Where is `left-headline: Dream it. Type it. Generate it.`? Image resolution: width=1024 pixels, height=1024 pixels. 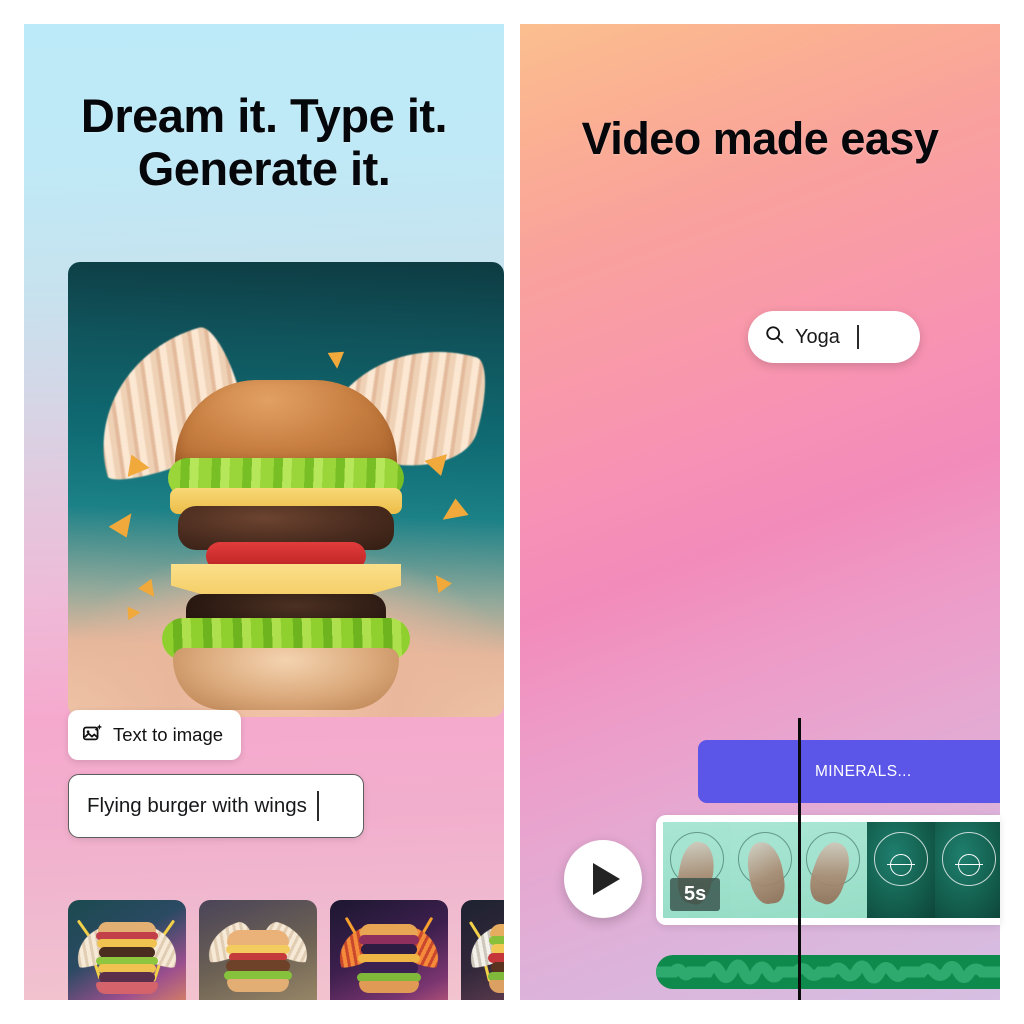 left-headline: Dream it. Type it. Generate it. is located at coordinates (264, 142).